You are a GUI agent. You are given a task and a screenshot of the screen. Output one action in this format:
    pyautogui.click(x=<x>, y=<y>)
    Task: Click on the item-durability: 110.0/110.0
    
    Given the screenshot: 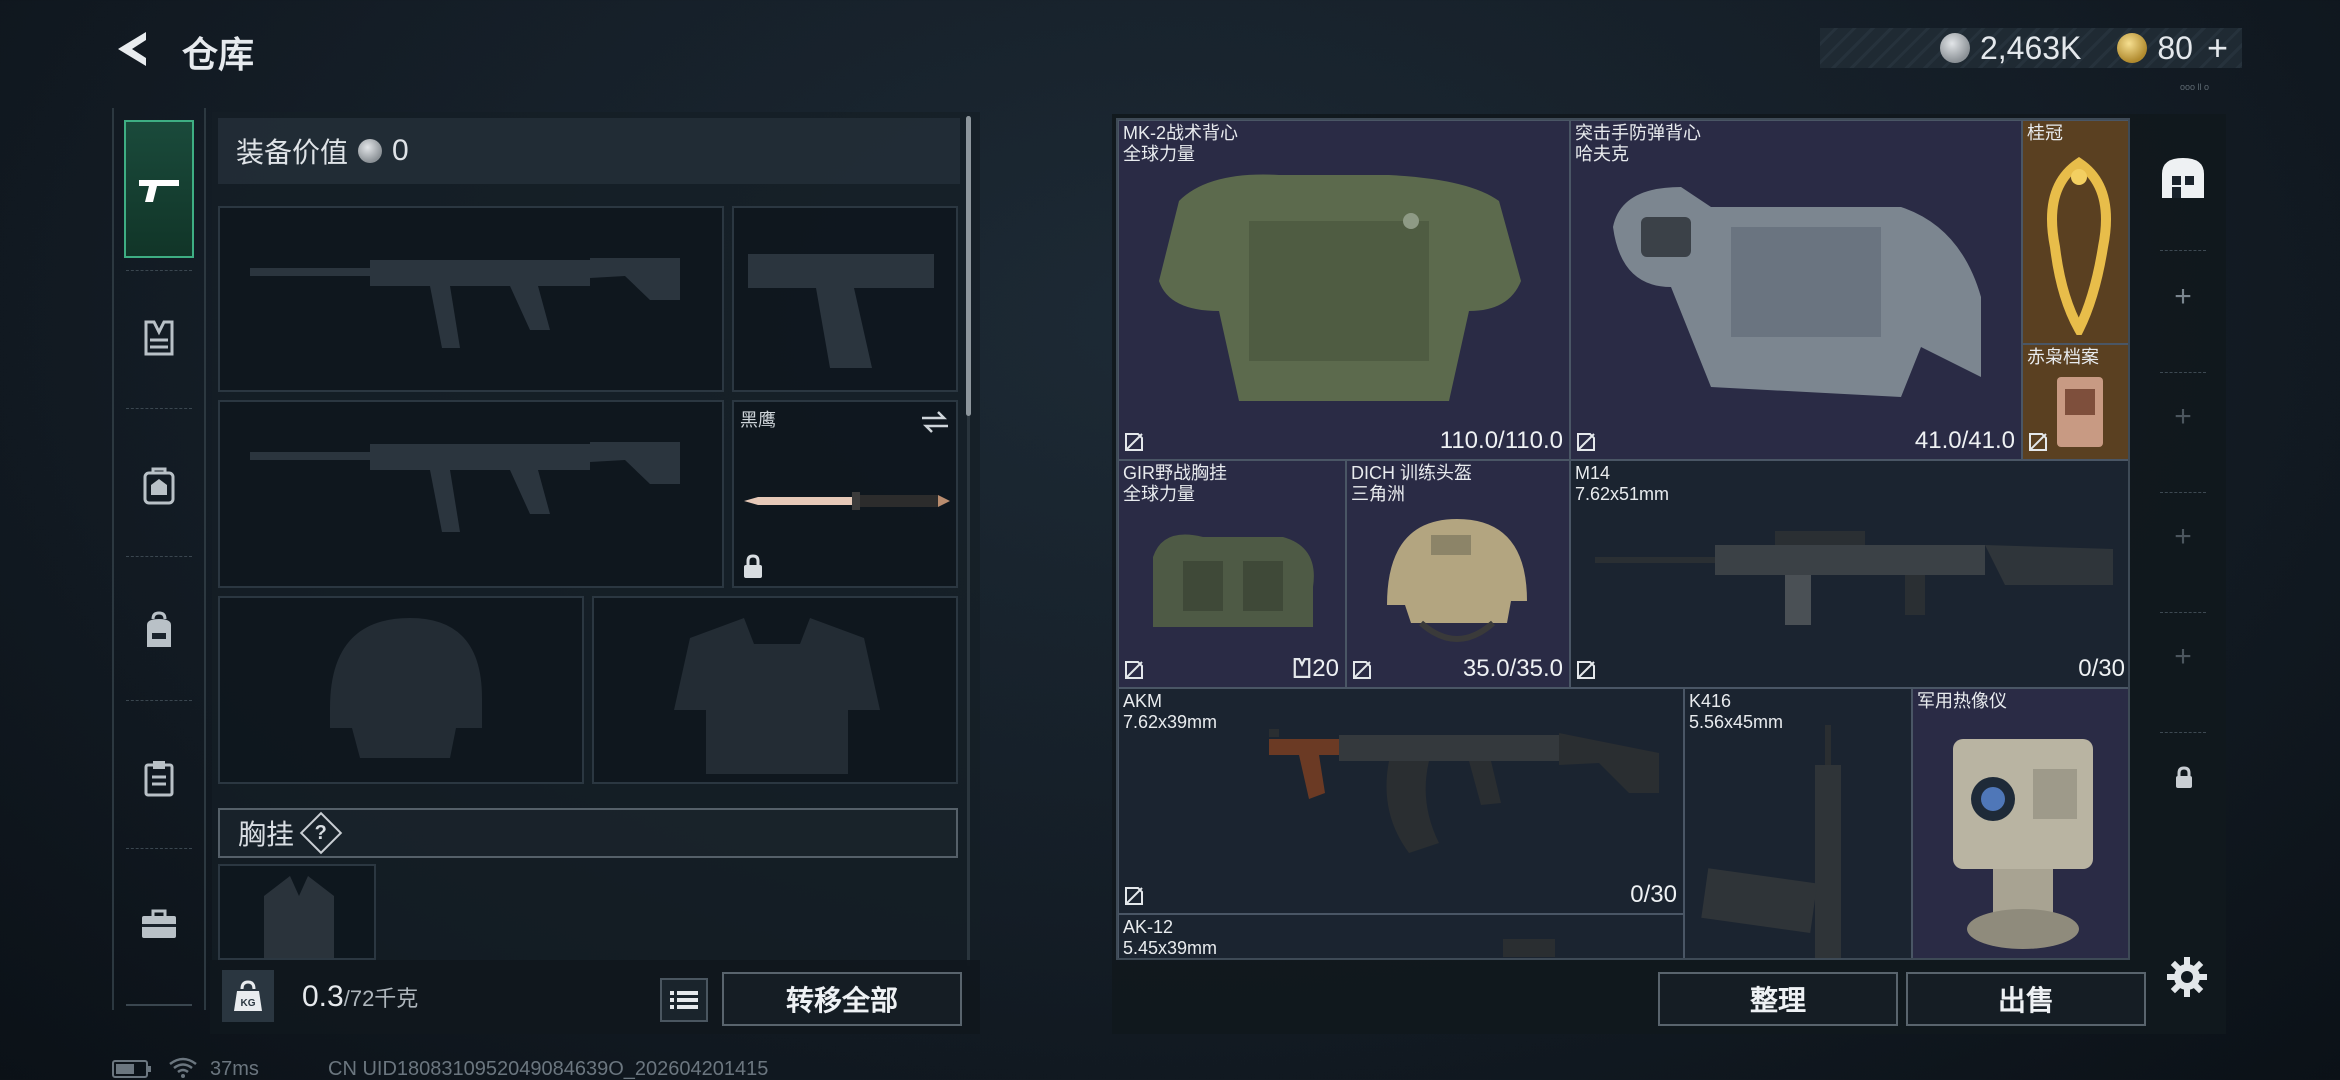 What is the action you would take?
    pyautogui.click(x=1501, y=440)
    